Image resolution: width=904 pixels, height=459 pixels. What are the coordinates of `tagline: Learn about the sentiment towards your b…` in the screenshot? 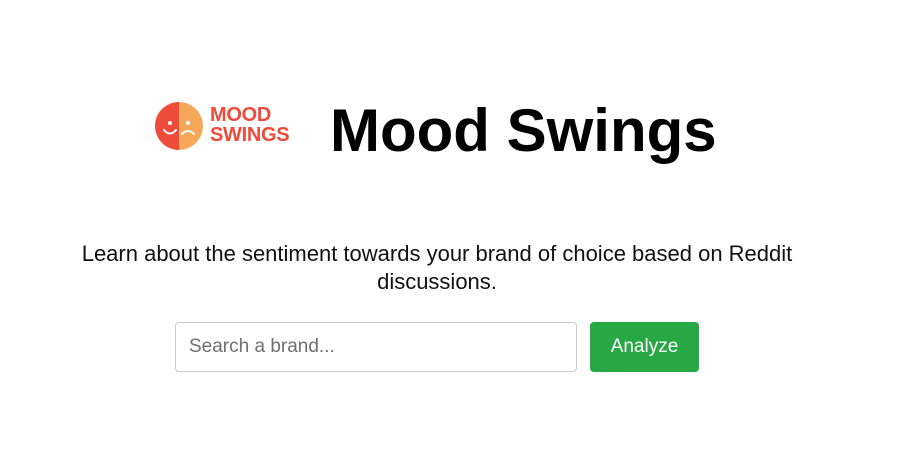 It's located at (437, 267).